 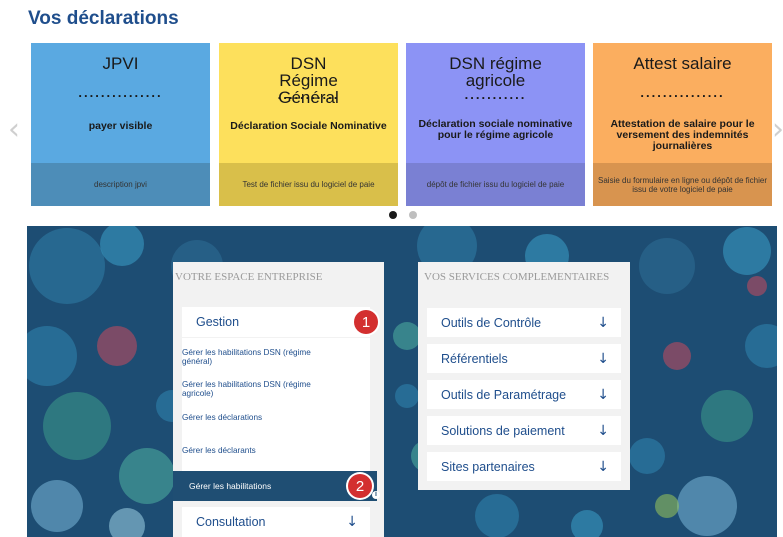 What do you see at coordinates (120, 63) in the screenshot?
I see `card-title: JPVI` at bounding box center [120, 63].